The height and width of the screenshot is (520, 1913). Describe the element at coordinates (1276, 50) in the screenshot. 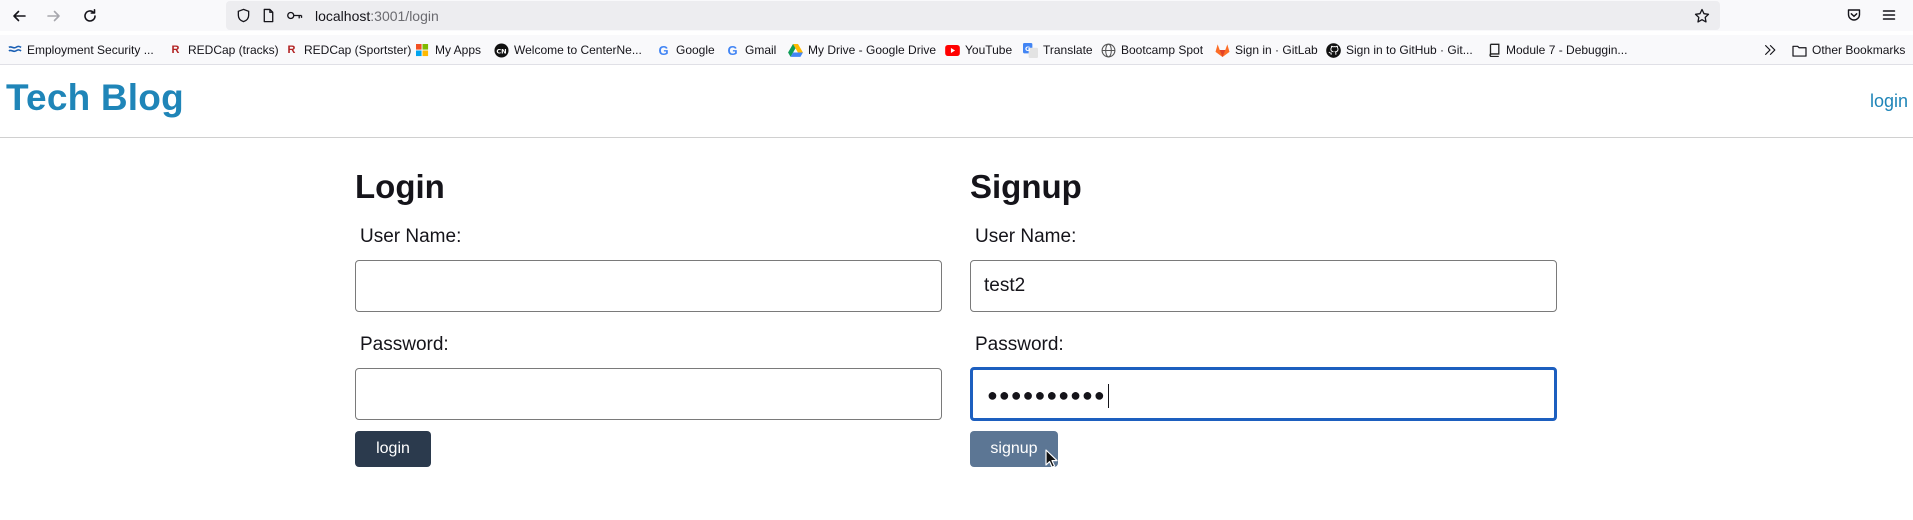

I see `bookmark-label: Sign in · GitLab` at that location.